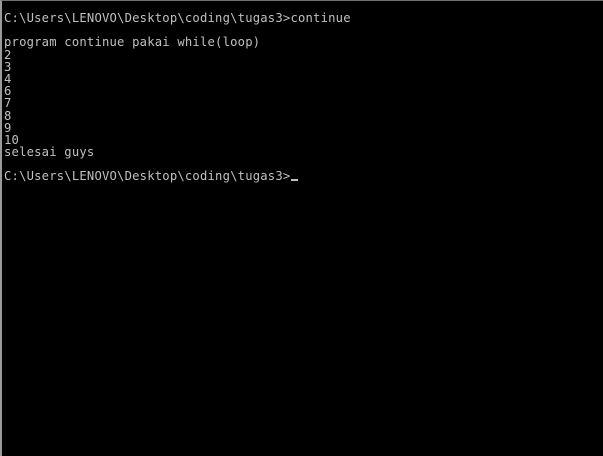 The width and height of the screenshot is (603, 456). I want to click on output-number: 8, so click(8, 115).